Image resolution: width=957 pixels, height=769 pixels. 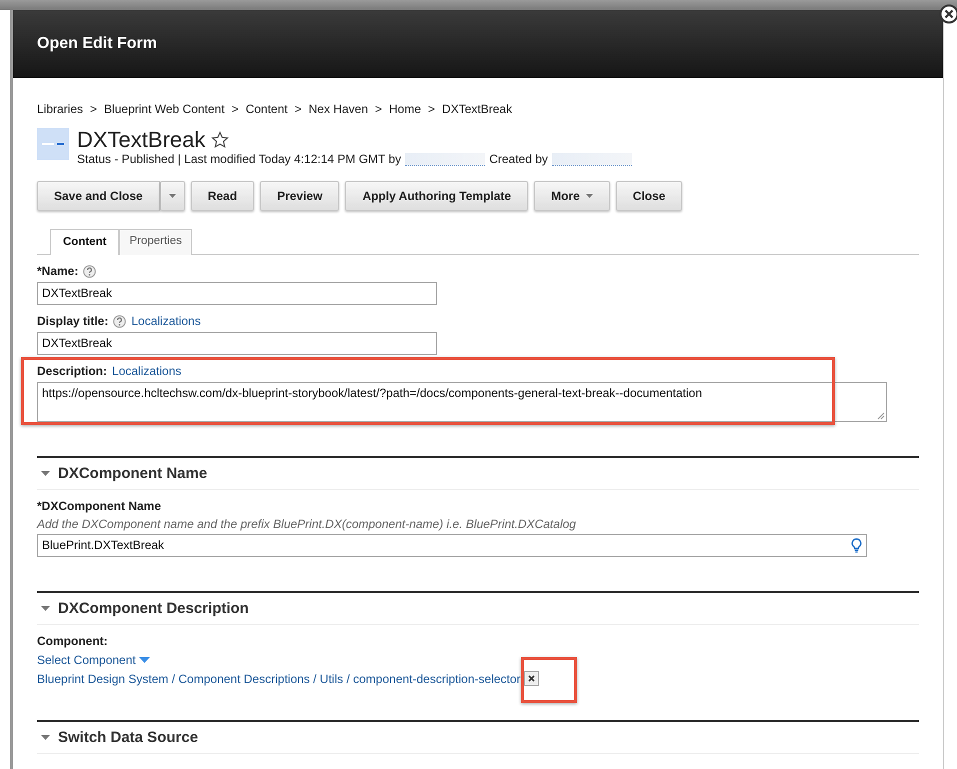 What do you see at coordinates (86, 660) in the screenshot?
I see `select-component-link: Select Component` at bounding box center [86, 660].